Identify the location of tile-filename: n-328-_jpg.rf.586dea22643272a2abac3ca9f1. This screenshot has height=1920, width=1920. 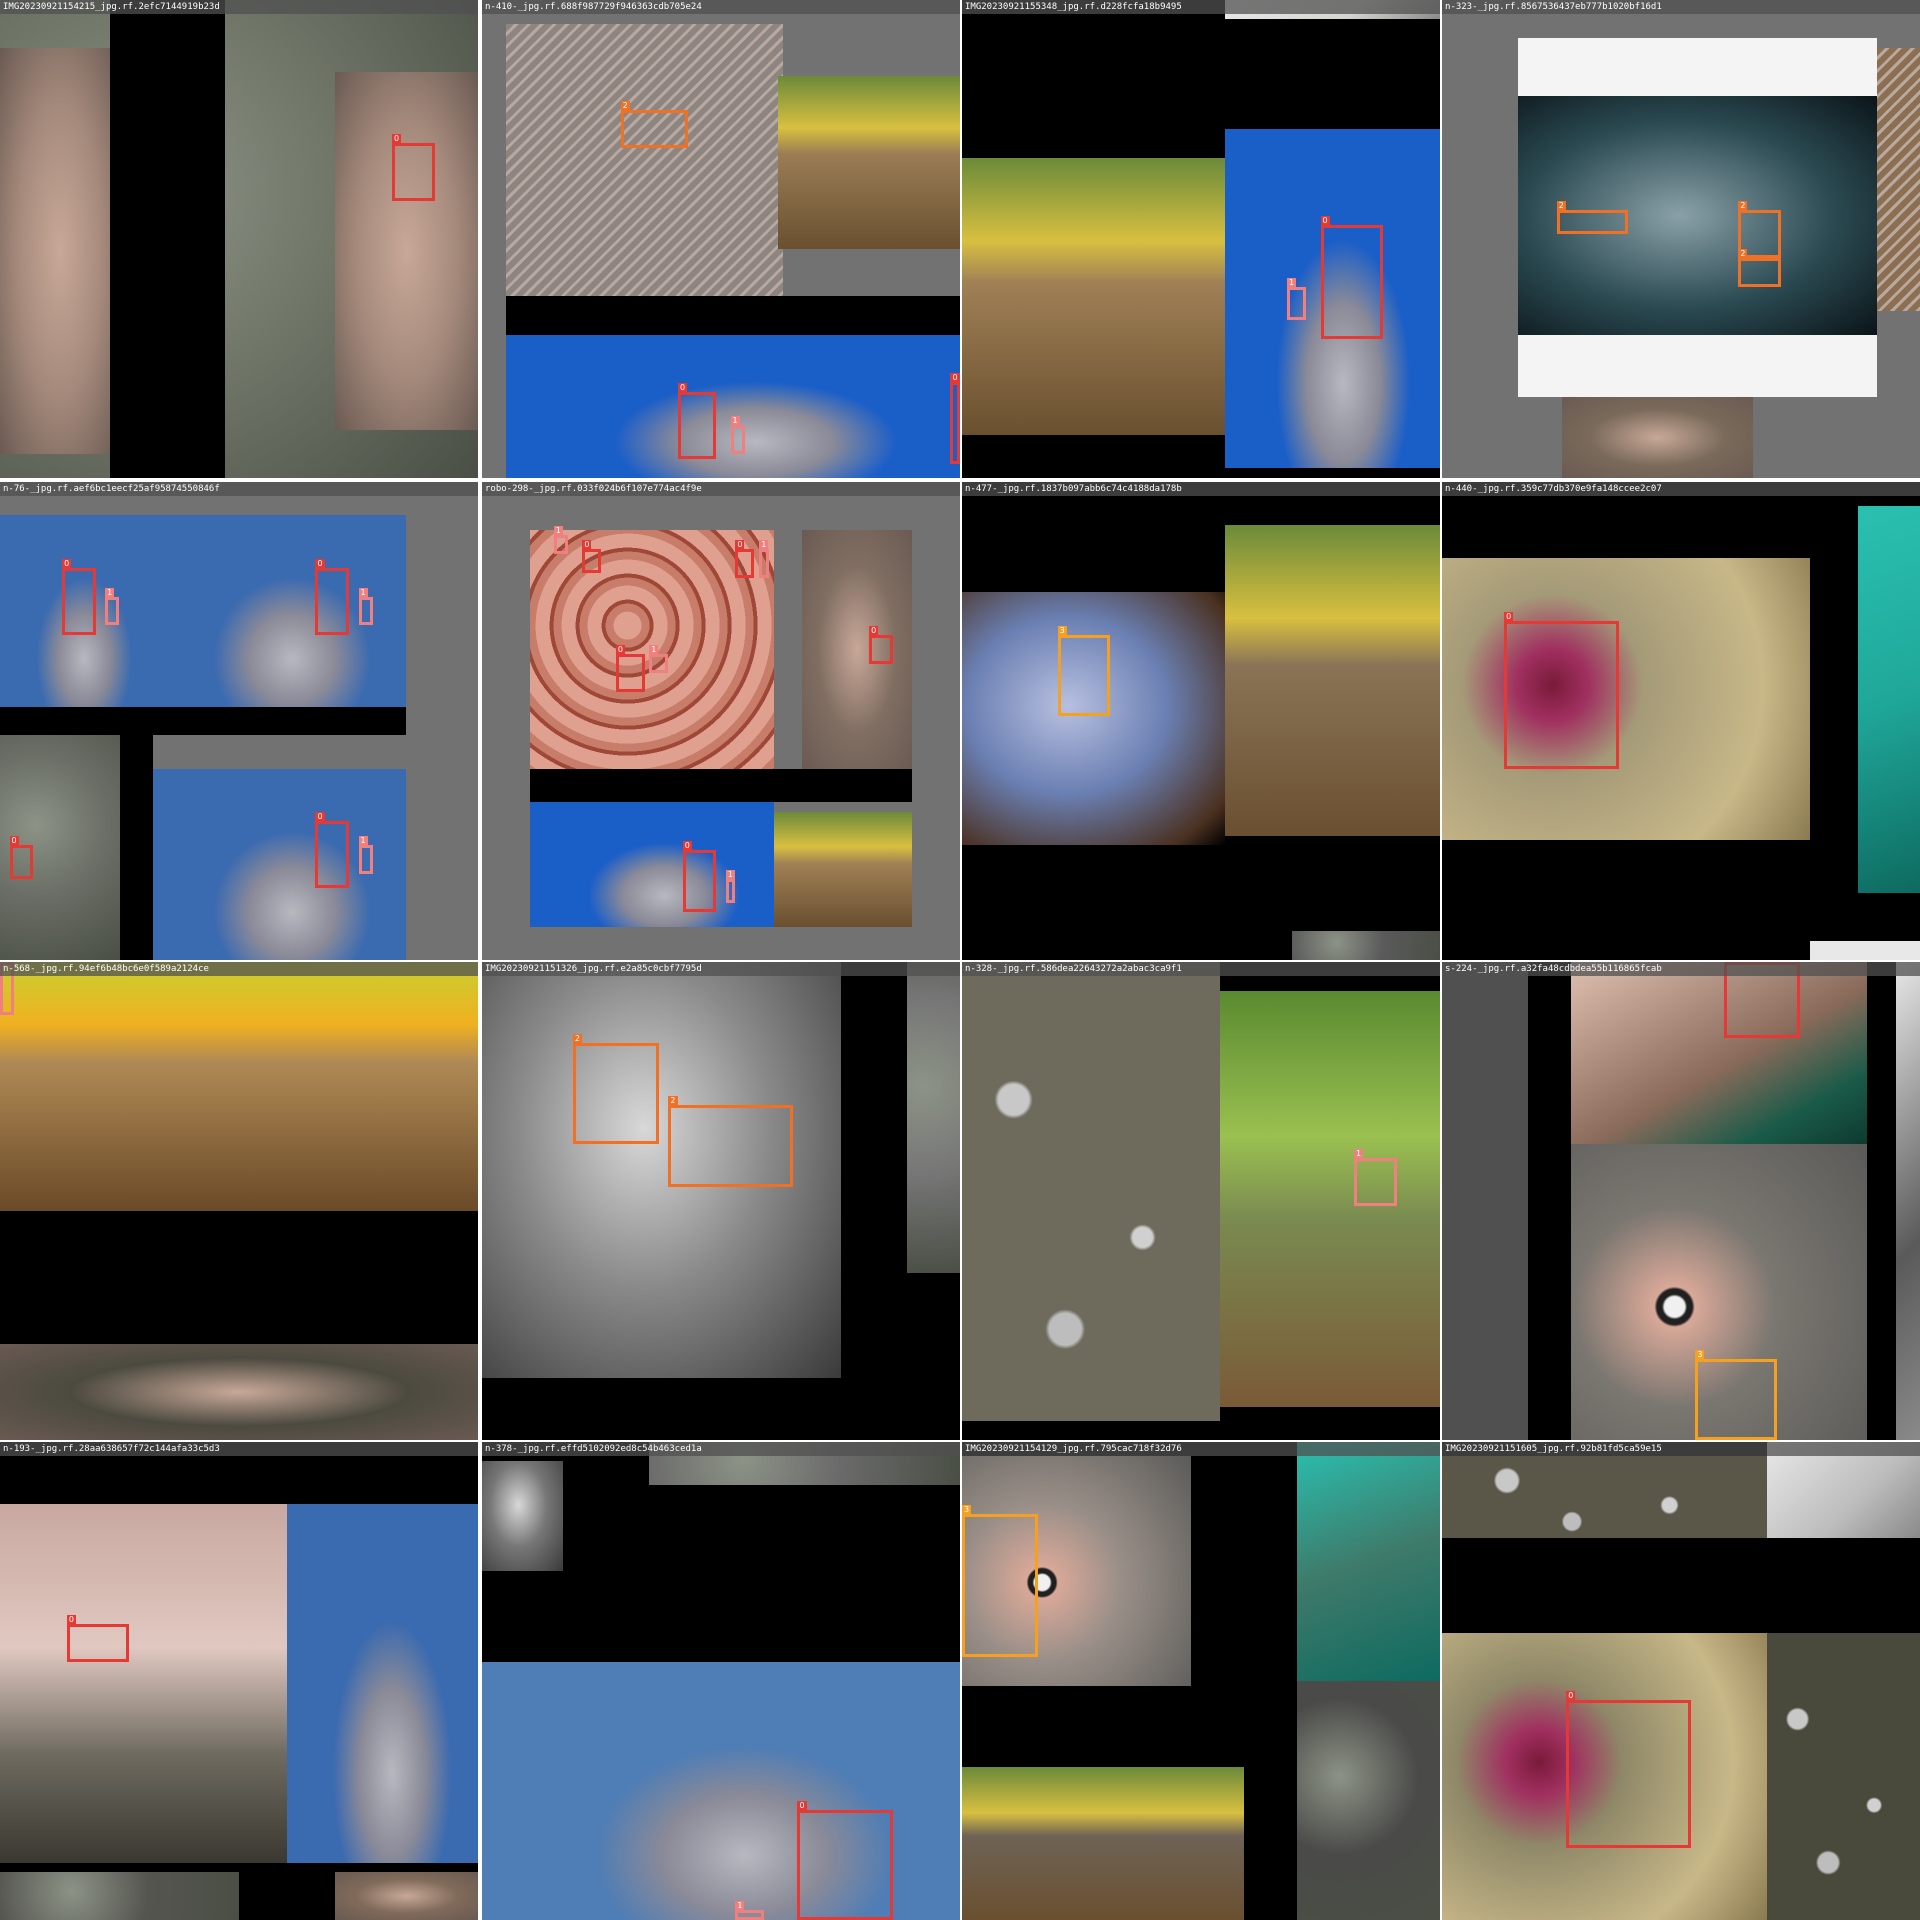
(1201, 969).